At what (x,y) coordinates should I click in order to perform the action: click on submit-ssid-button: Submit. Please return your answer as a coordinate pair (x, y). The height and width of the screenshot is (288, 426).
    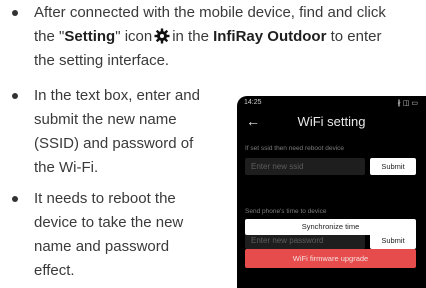
    Looking at the image, I should click on (393, 166).